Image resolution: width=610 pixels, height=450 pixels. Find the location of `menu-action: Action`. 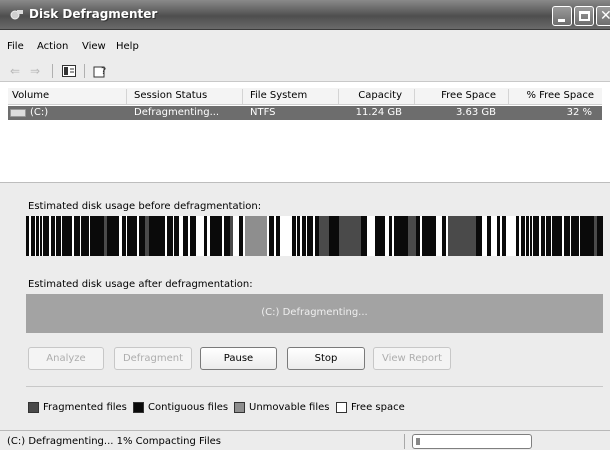

menu-action: Action is located at coordinates (52, 46).